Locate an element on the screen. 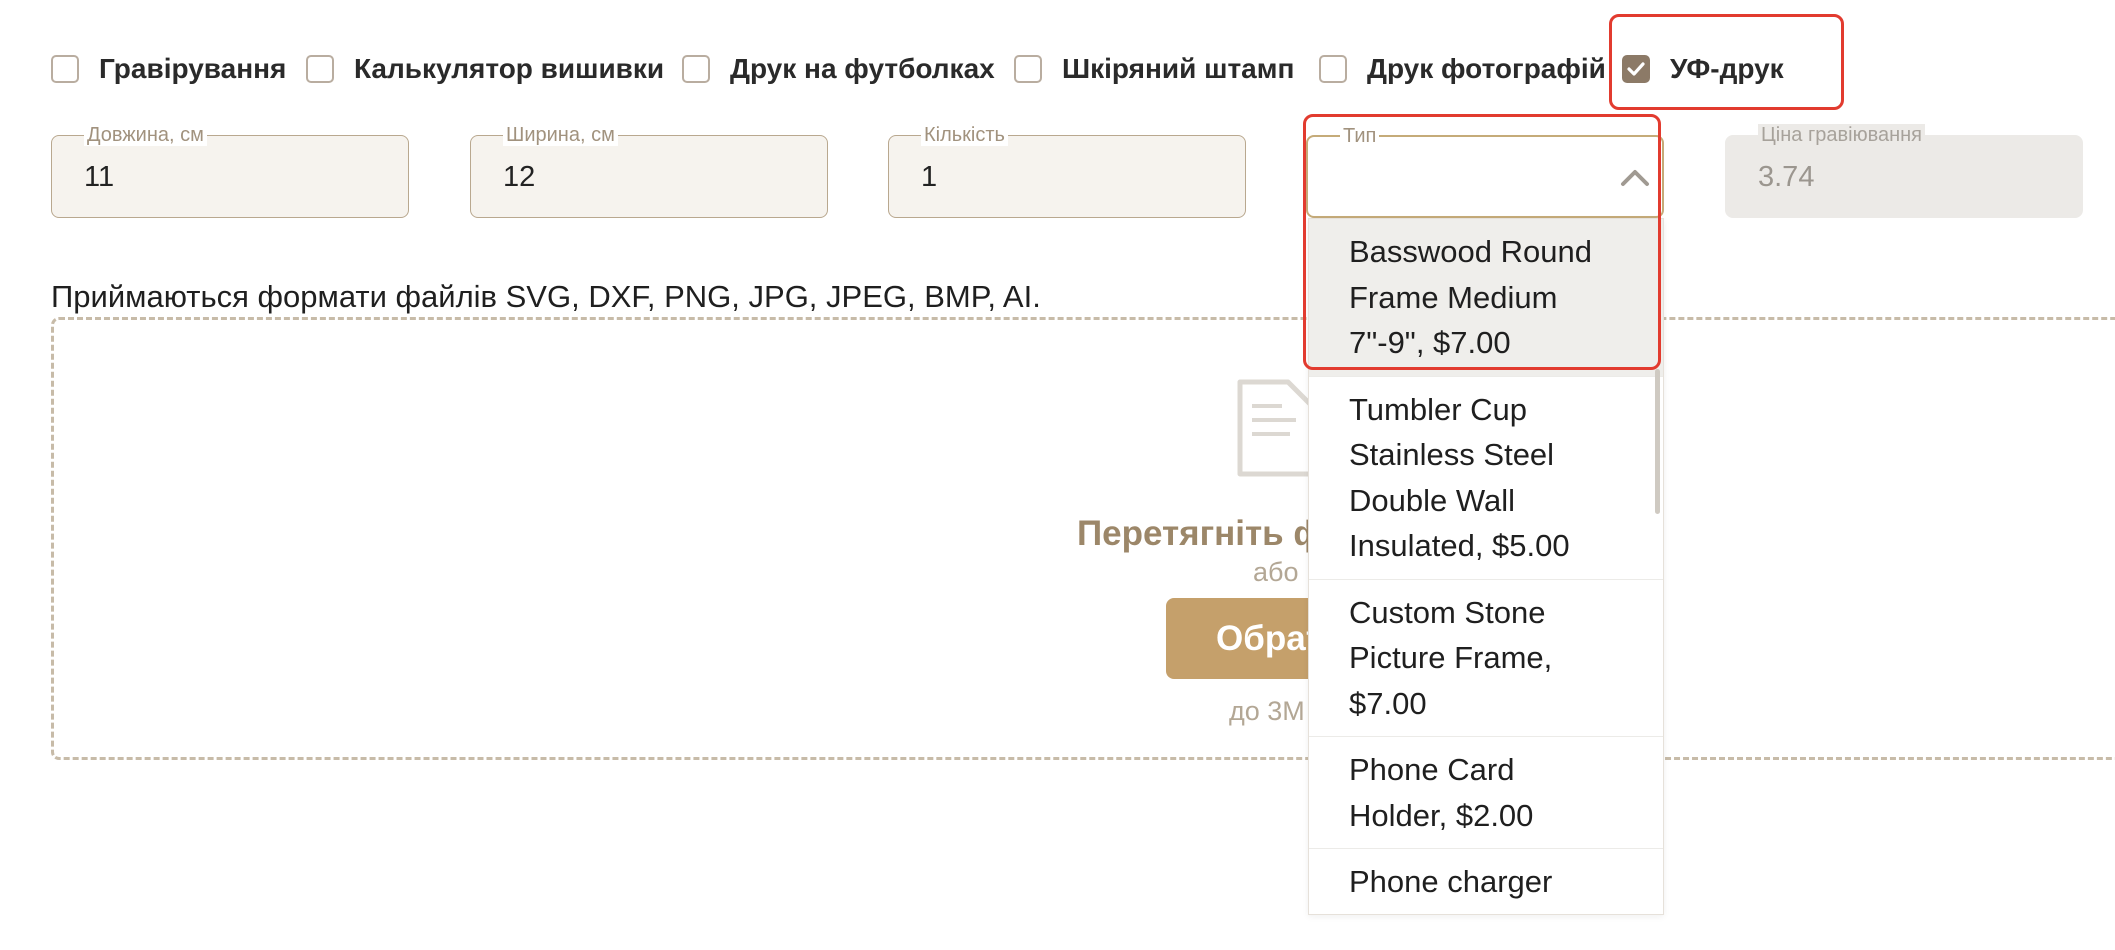  document-upload-icon is located at coordinates (1276, 428).